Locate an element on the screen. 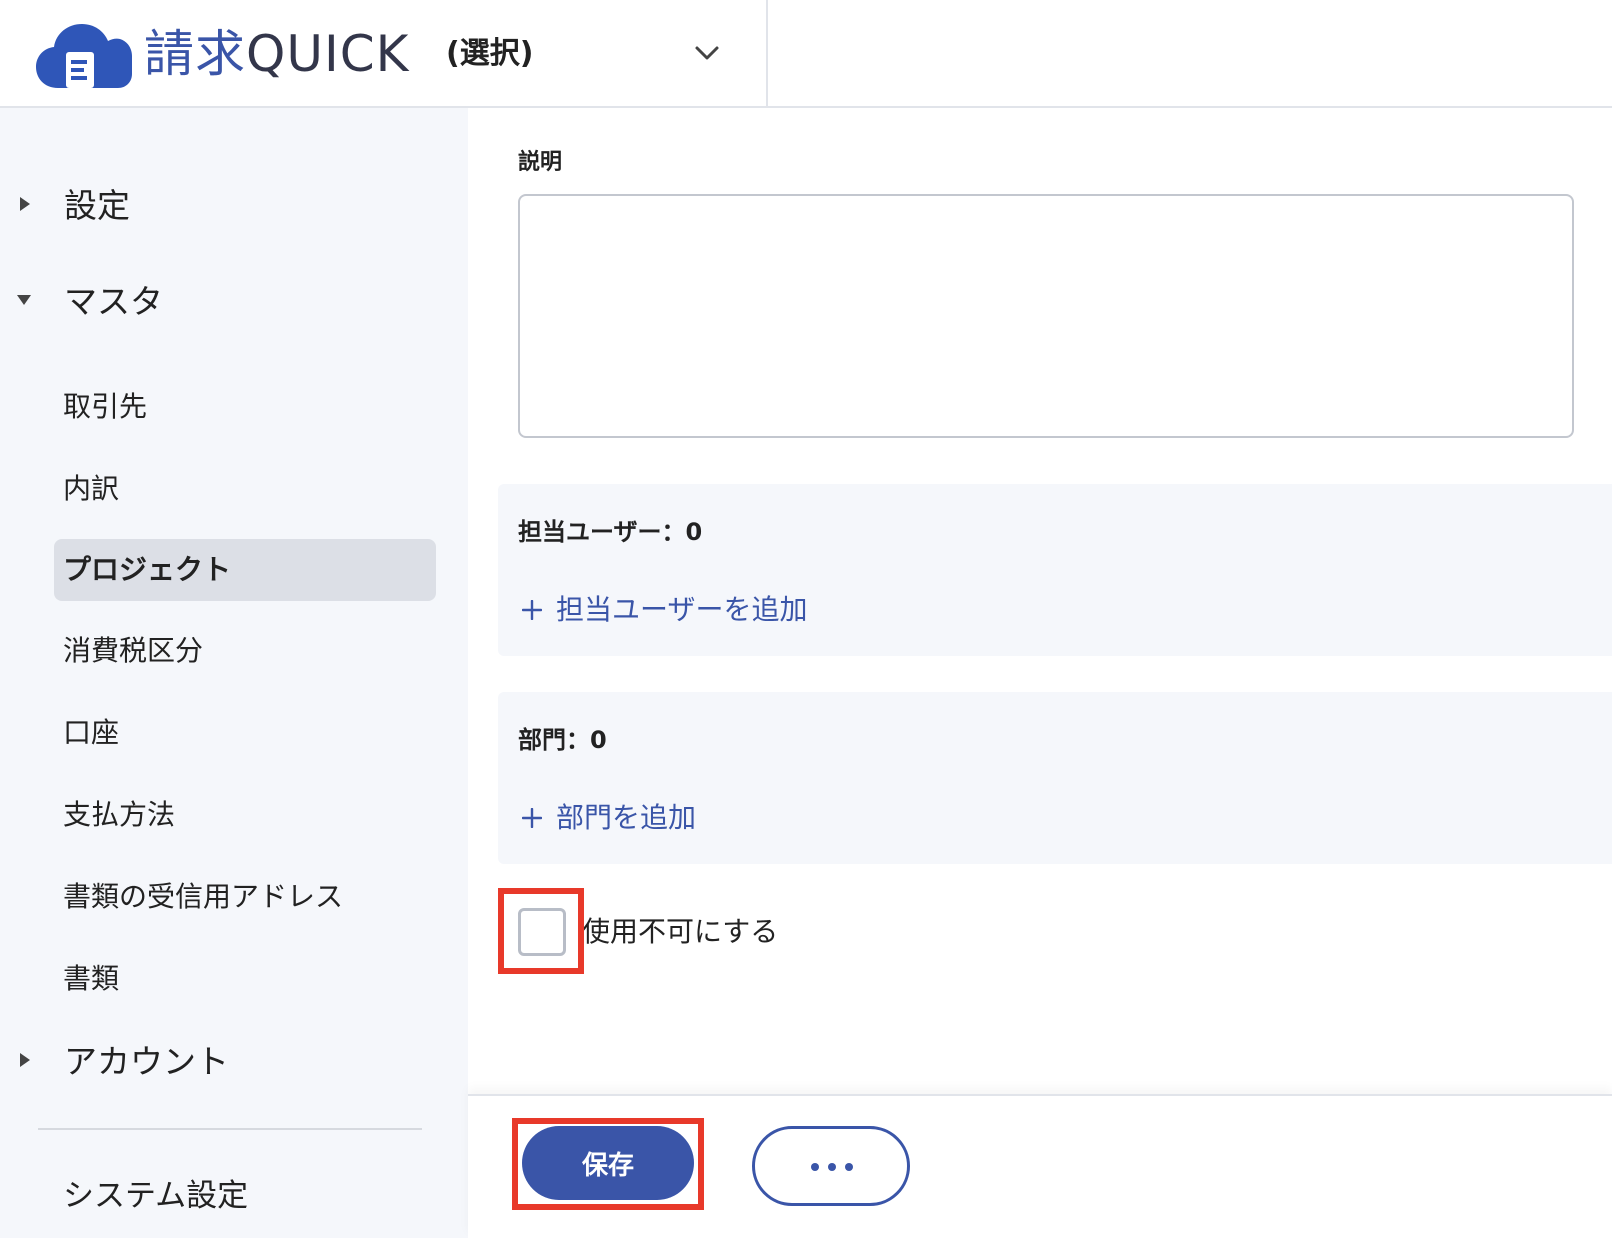 The image size is (1612, 1238). sidebar-item-label: 消費税区分 is located at coordinates (133, 650).